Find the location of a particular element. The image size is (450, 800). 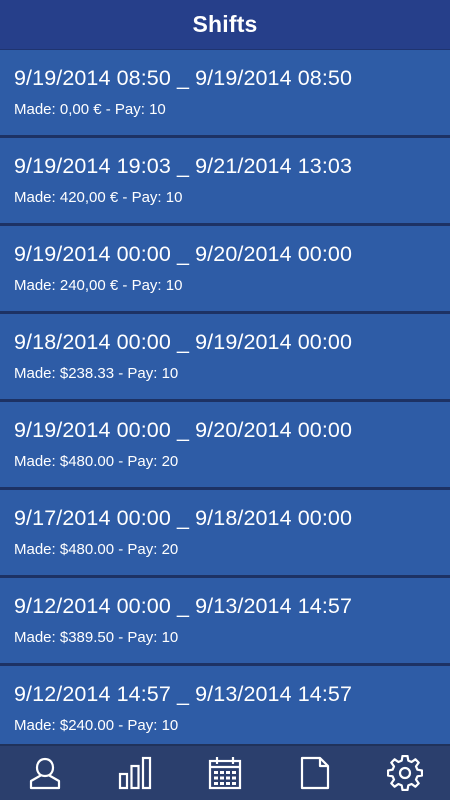

gear-icon is located at coordinates (405, 773).